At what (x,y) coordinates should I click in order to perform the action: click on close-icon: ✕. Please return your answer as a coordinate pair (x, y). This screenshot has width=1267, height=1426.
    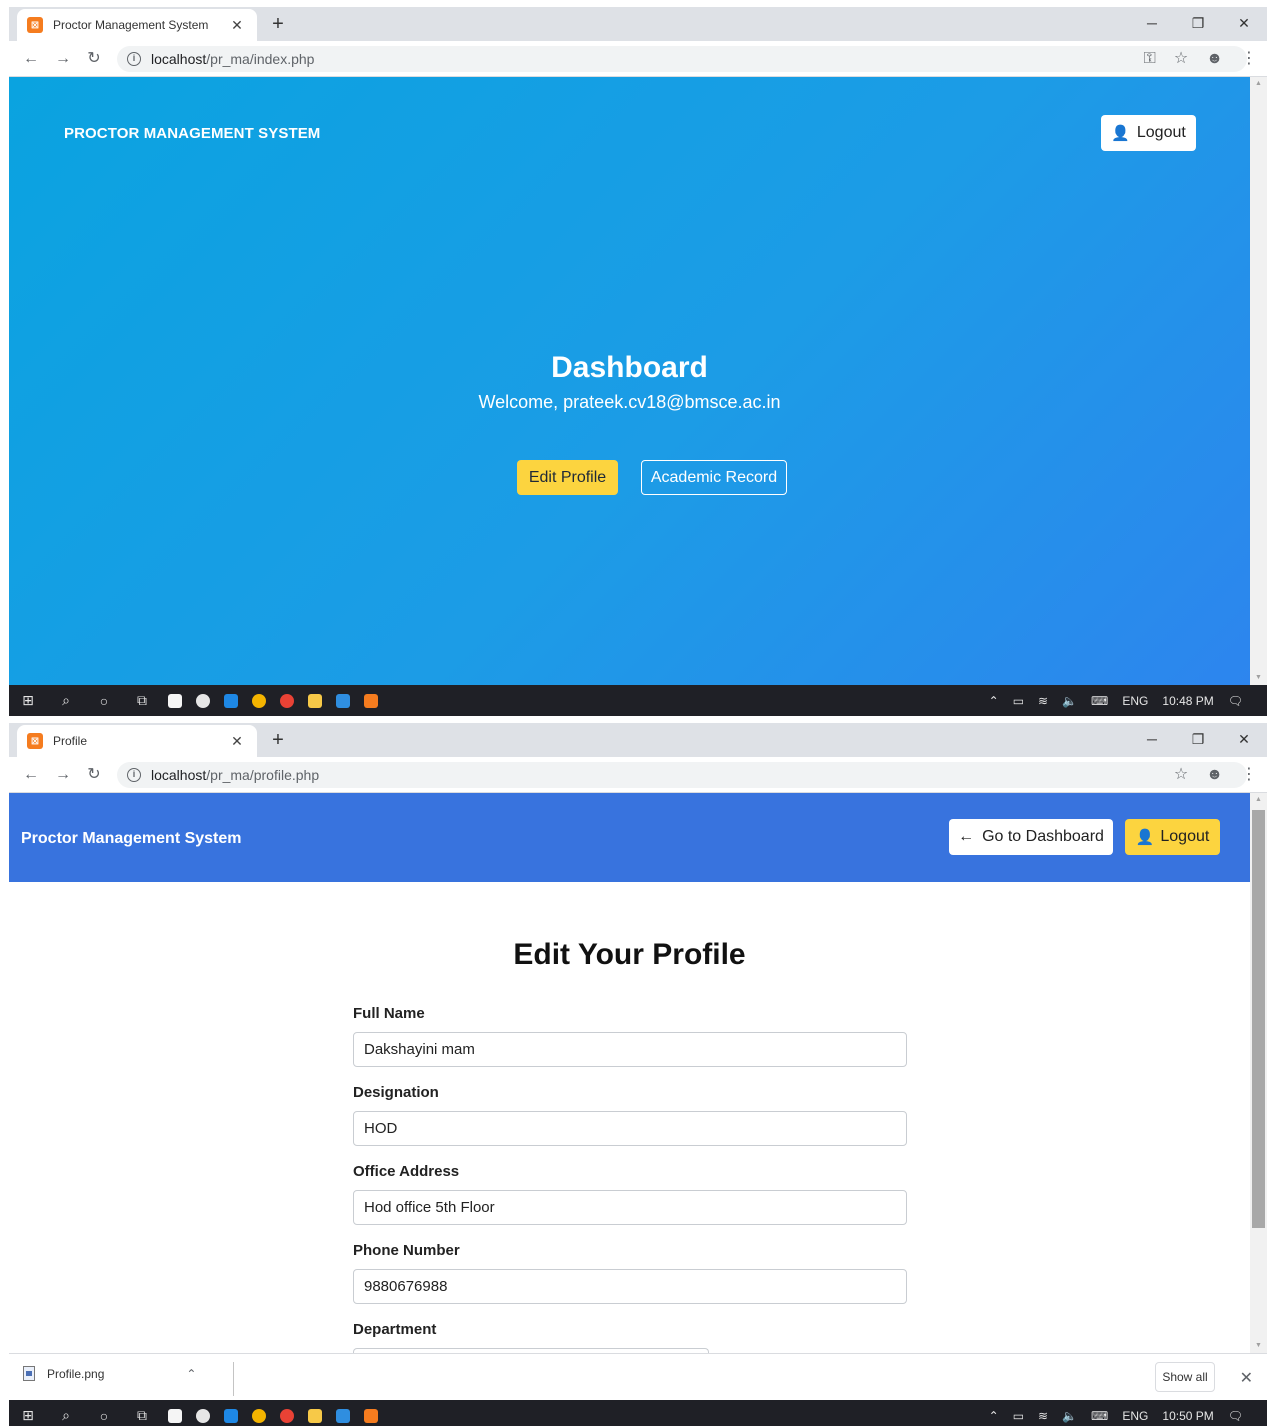
    Looking at the image, I should click on (1246, 1378).